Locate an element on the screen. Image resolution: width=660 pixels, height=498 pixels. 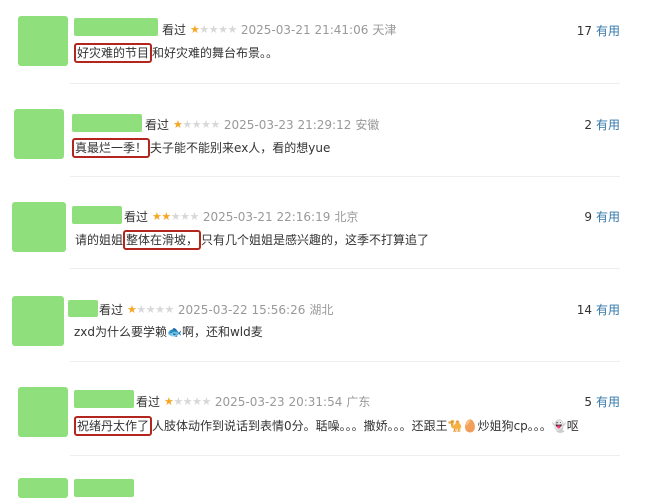
review-text: zxd为什么要学赖🐟啊，还和wld麦 is located at coordinates (168, 331).